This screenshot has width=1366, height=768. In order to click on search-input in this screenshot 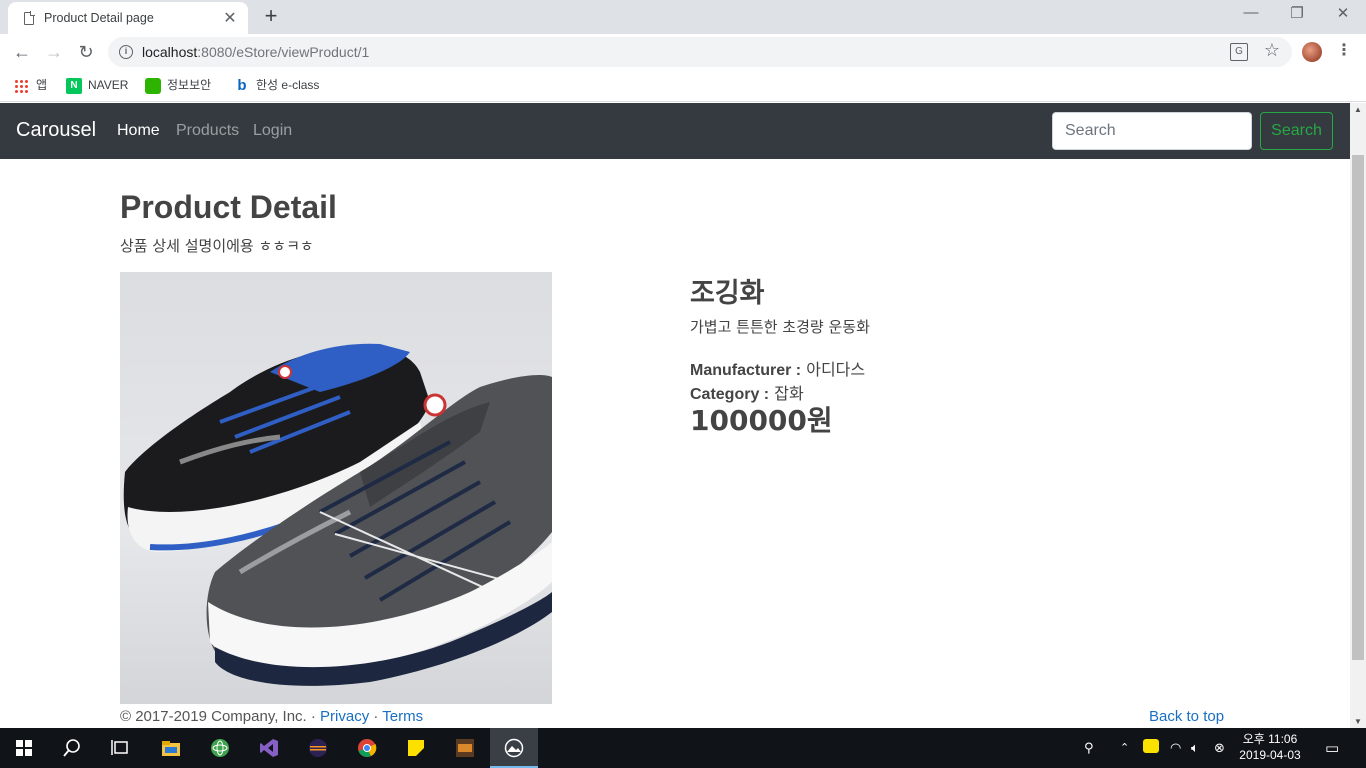, I will do `click(1152, 131)`.